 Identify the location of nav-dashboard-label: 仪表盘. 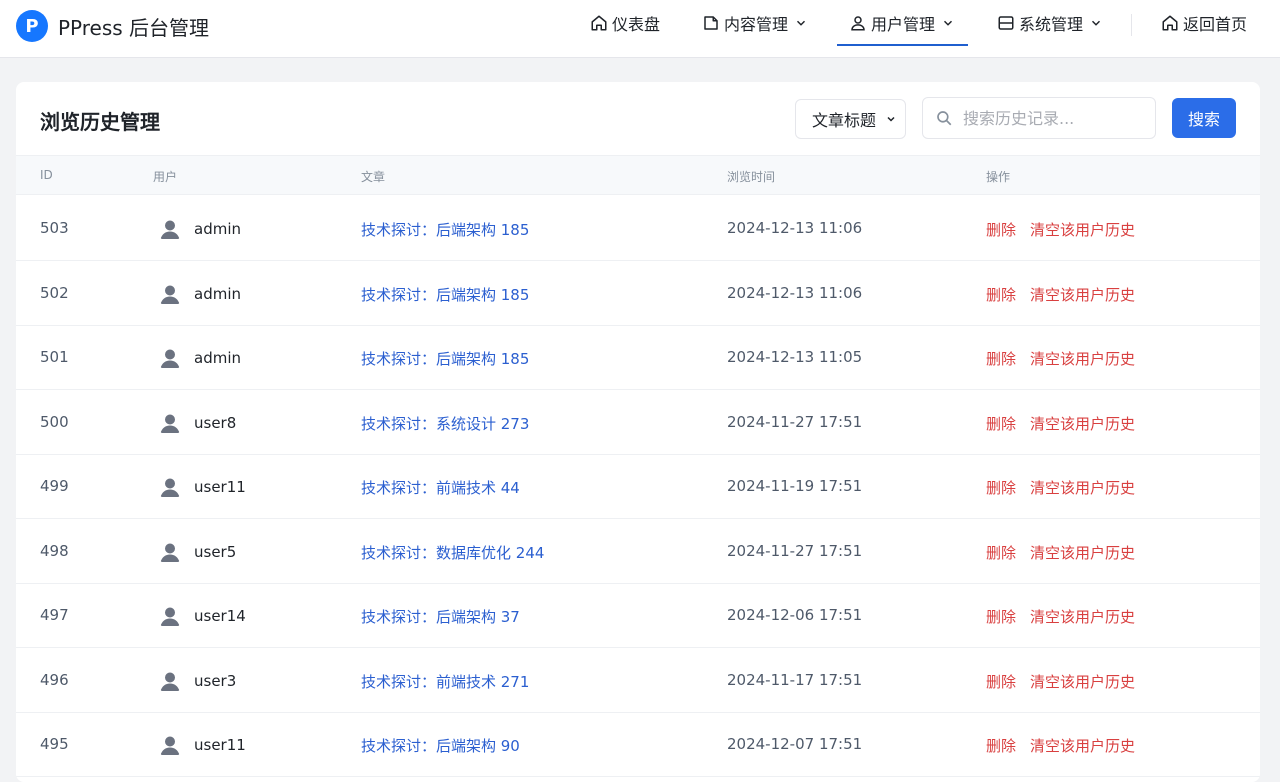
(636, 24).